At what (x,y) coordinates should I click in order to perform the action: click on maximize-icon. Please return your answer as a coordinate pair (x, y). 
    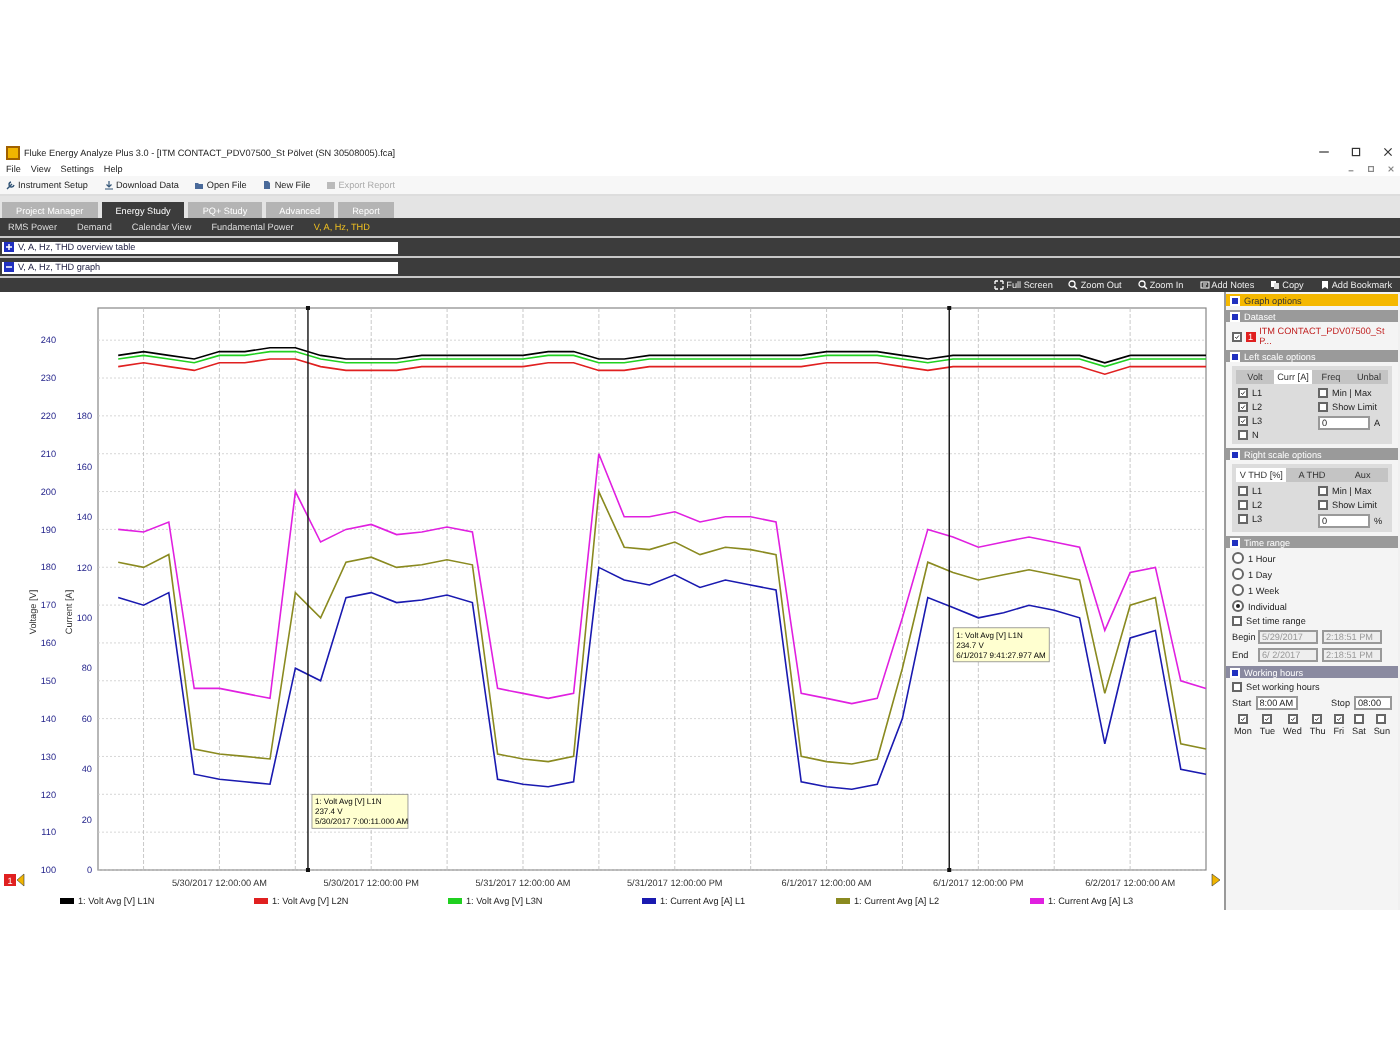
    Looking at the image, I should click on (1356, 152).